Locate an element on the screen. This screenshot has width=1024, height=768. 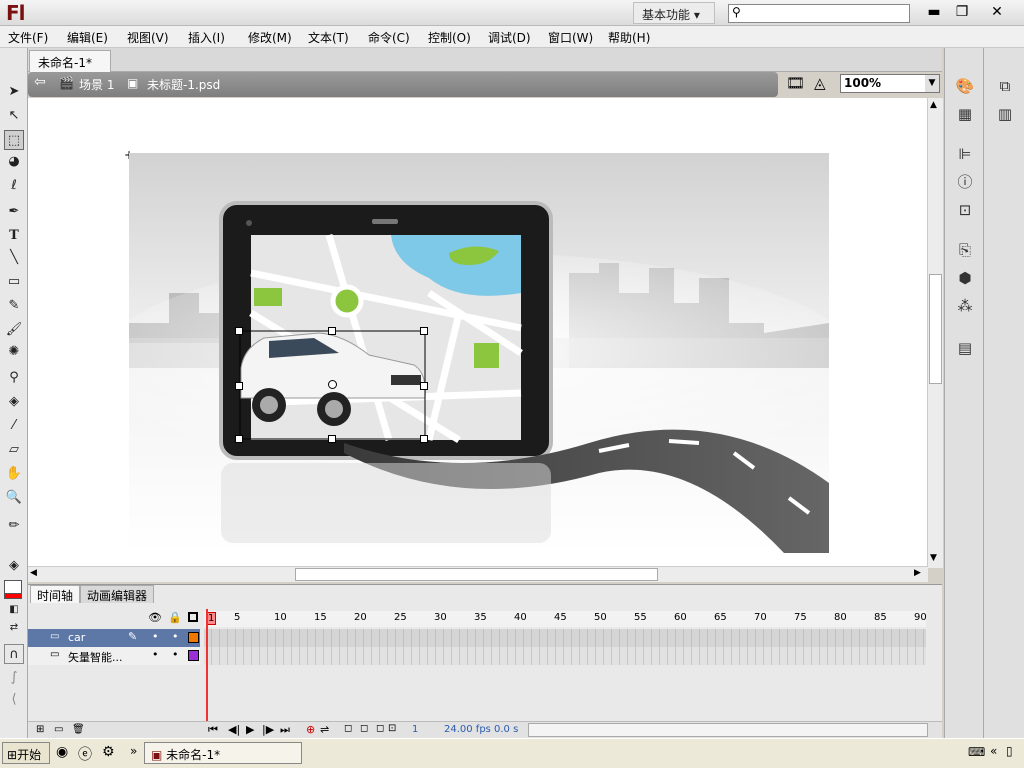
deco-tool-icon: ✺ is located at coordinates (14, 352).